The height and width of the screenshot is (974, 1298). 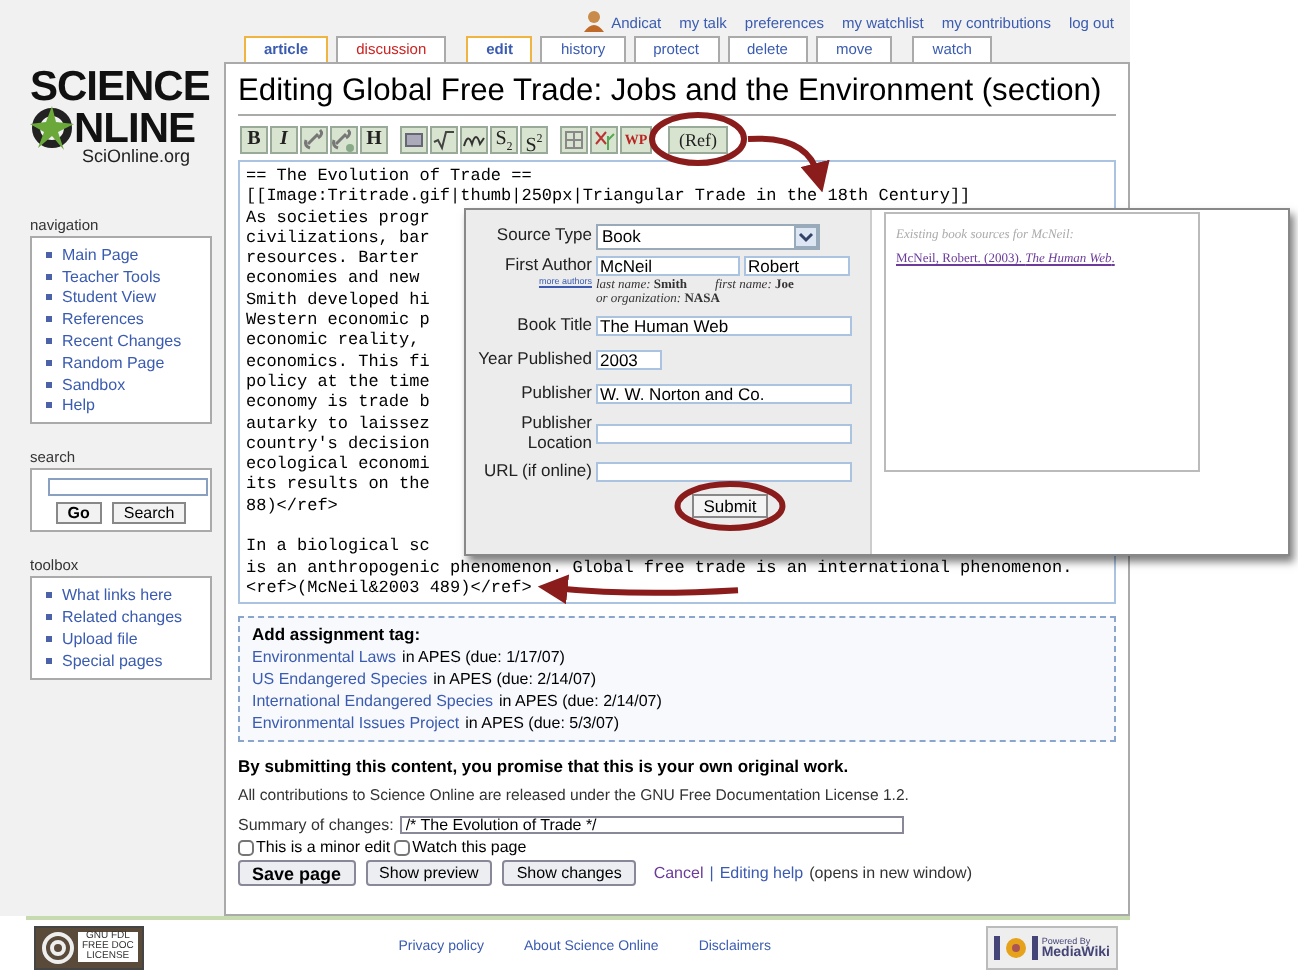 I want to click on format-button: S$^{2}$, so click(x=534, y=139).